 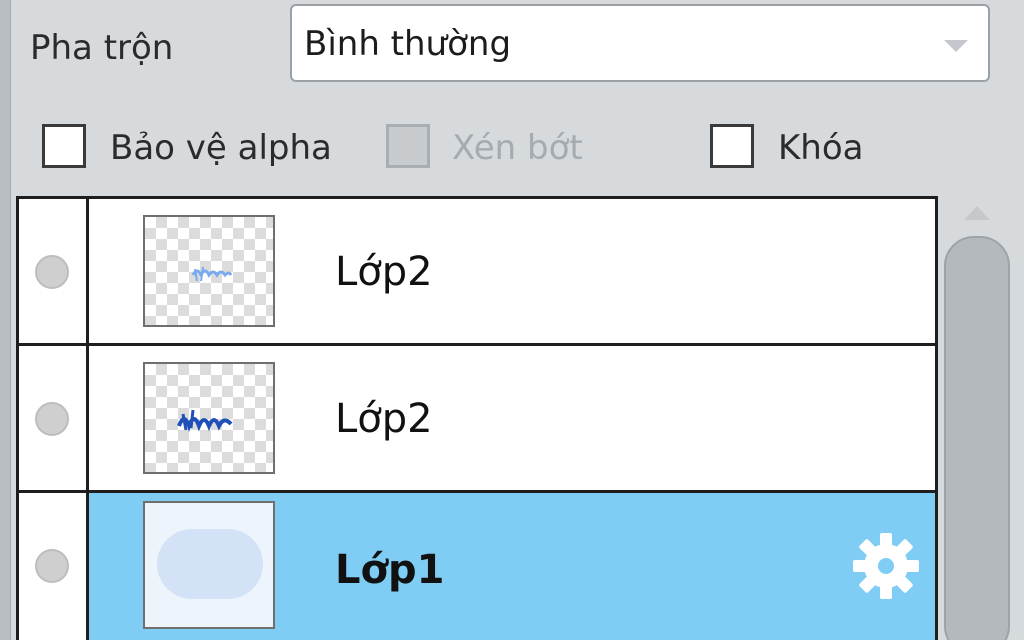 I want to click on blend-mode-label: Pha trộn, so click(x=102, y=48).